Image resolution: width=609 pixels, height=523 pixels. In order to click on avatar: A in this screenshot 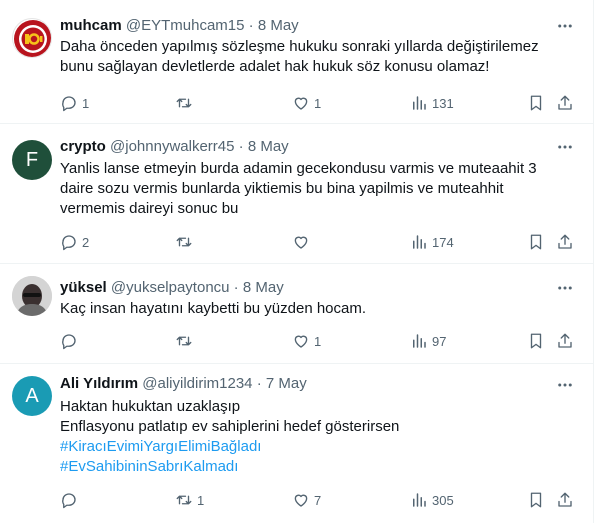, I will do `click(32, 396)`.